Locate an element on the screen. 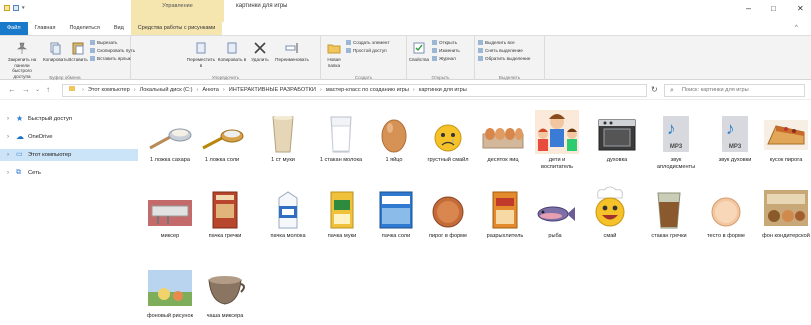 This screenshot has height=325, width=811. file-item: пачка молока is located at coordinates (288, 215).